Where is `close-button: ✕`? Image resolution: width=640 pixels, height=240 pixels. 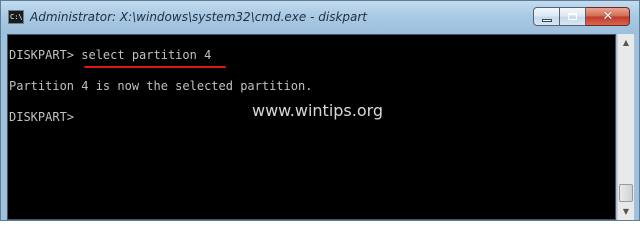 close-button: ✕ is located at coordinates (608, 16).